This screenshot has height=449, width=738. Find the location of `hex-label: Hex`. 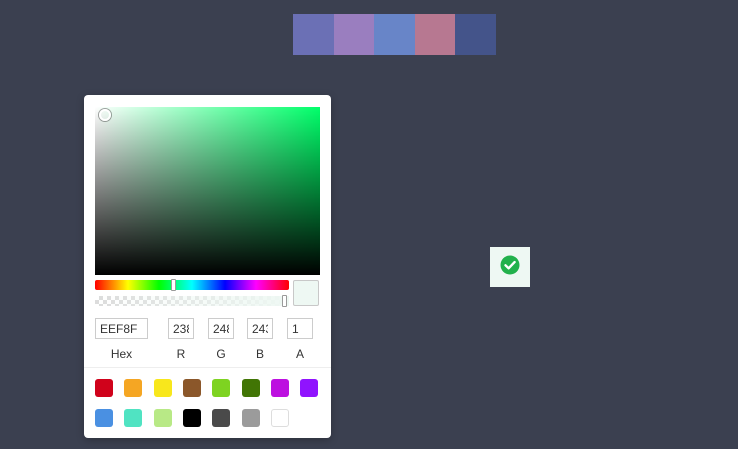

hex-label: Hex is located at coordinates (121, 354).